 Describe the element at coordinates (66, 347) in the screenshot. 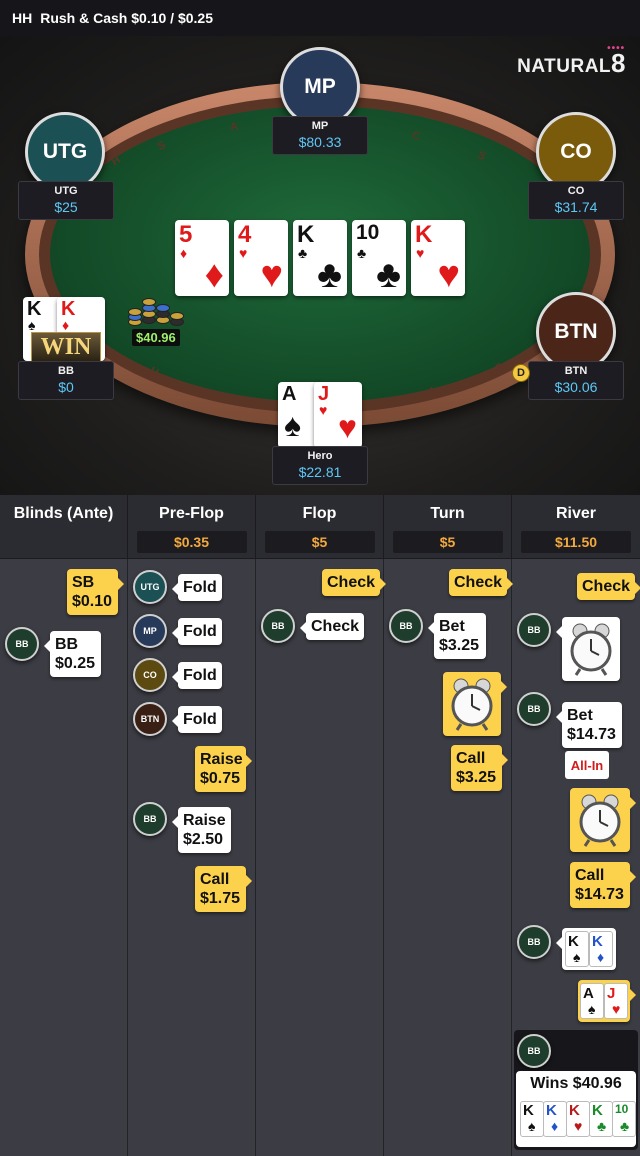

I see `win-banner: WIN` at that location.